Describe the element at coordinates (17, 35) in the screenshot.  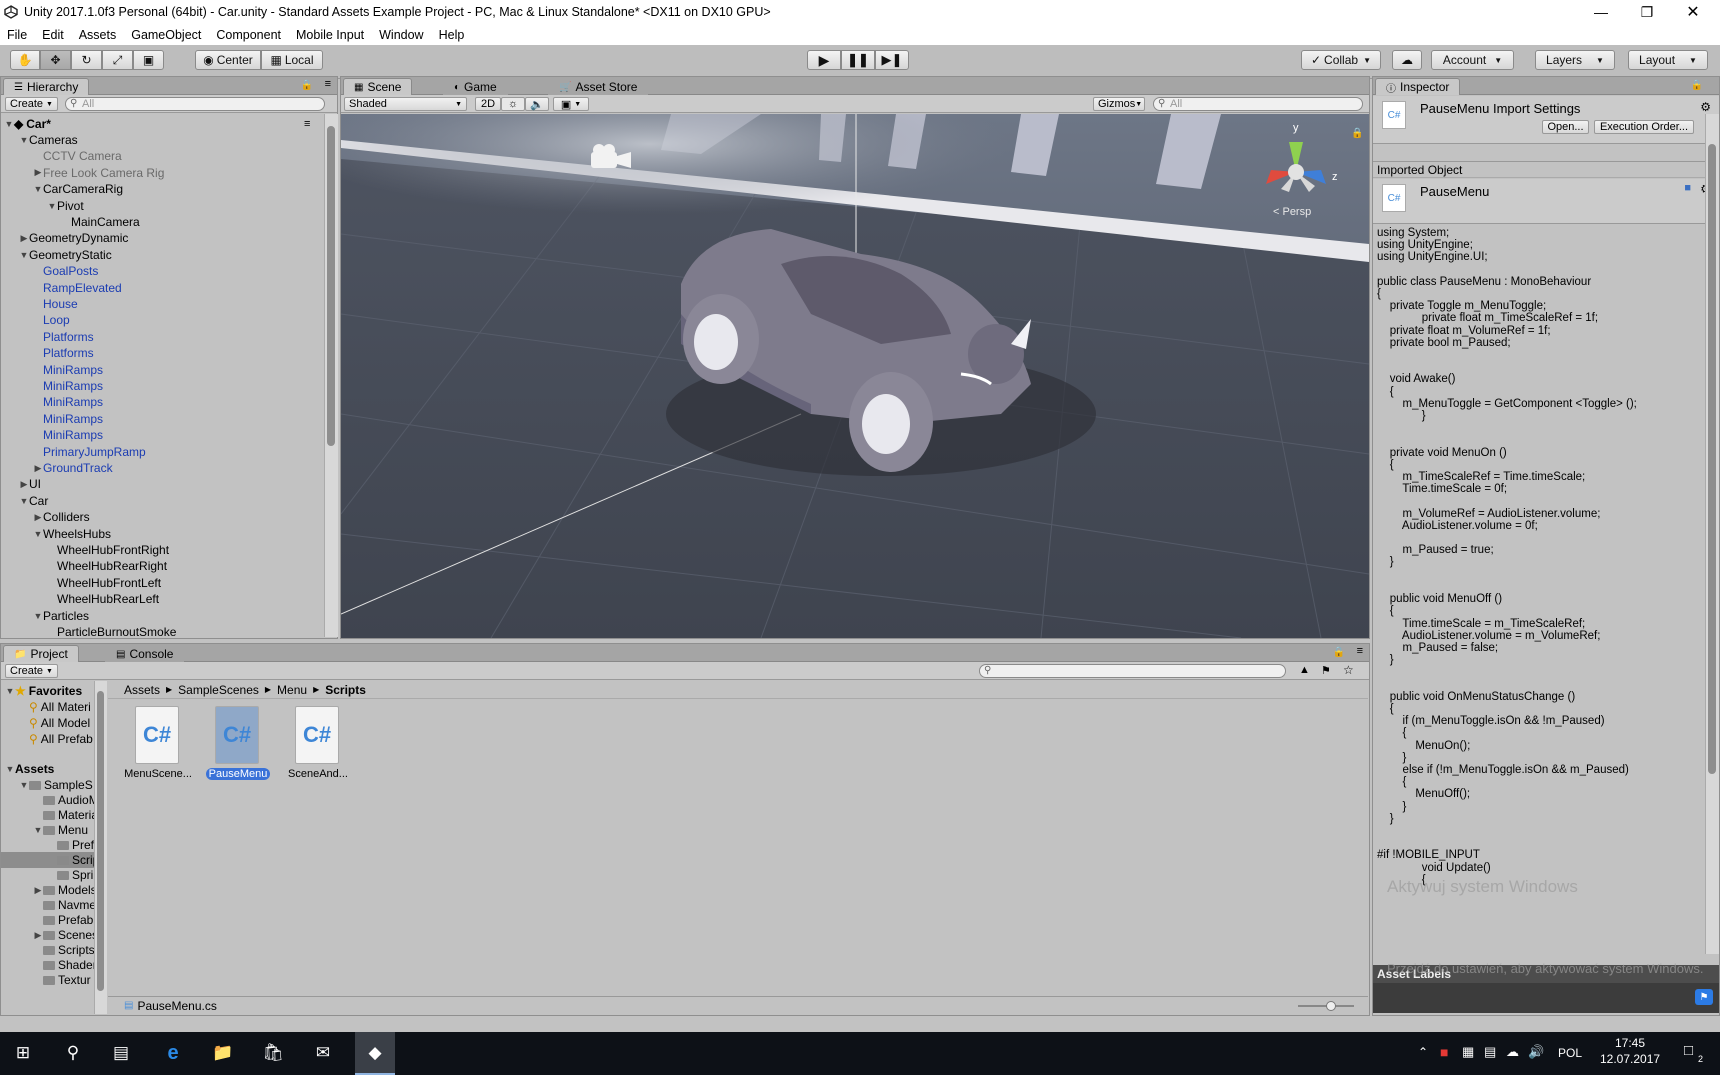
I see `menu-file: File` at that location.